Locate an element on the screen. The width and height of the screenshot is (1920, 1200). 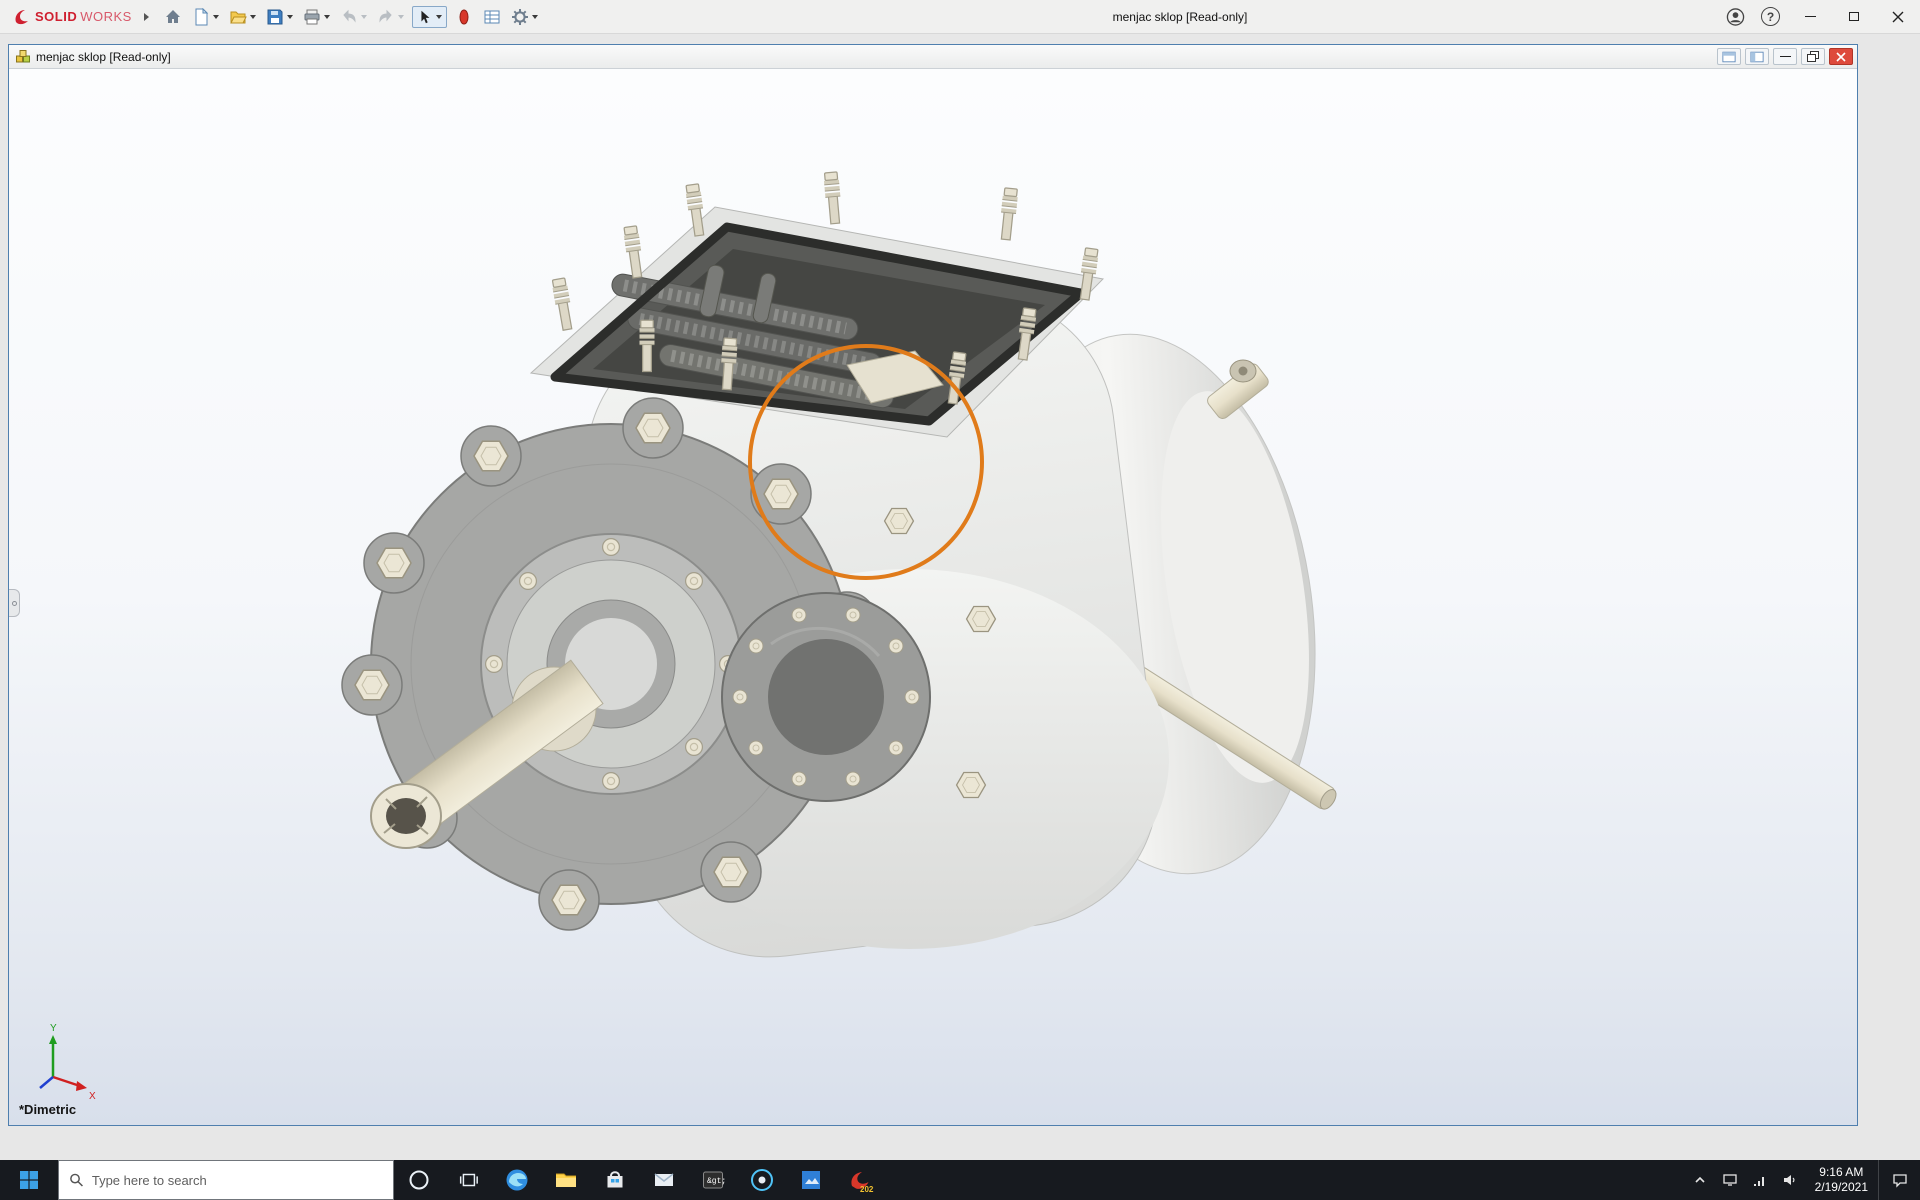
orientation-triad: Y X is located at coordinates (67, 1062).